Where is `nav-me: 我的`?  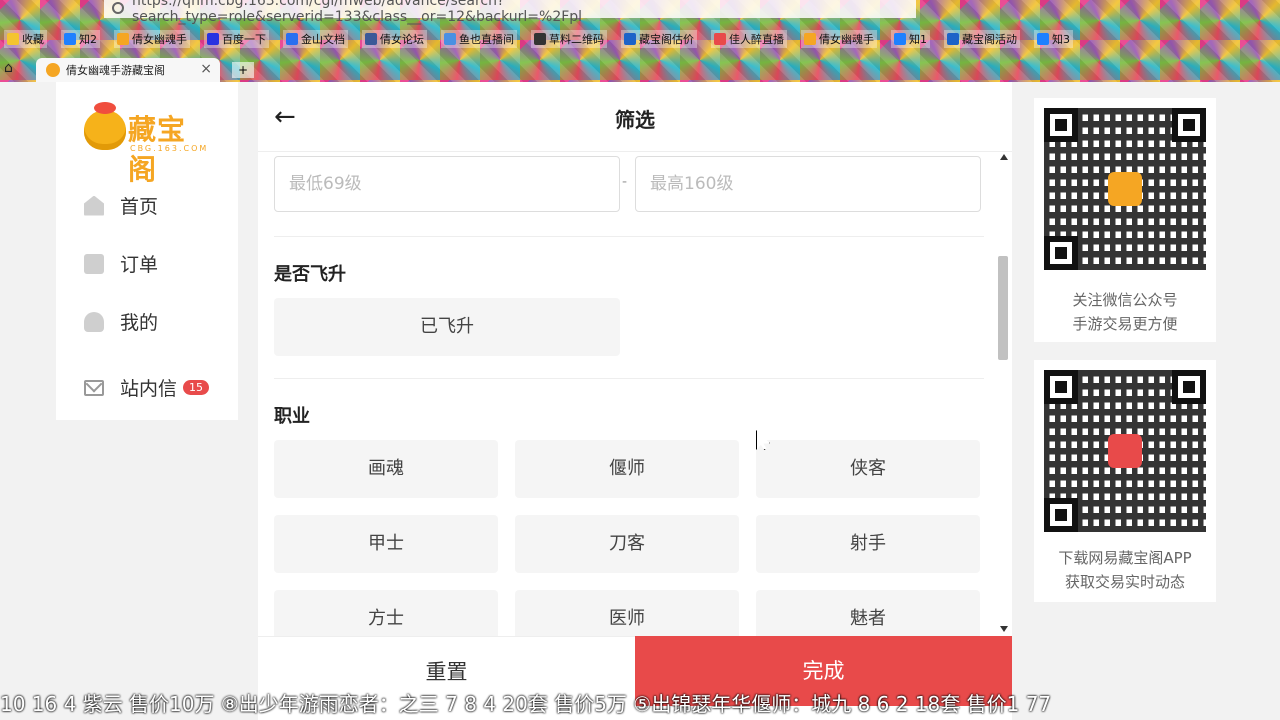
nav-me: 我的 is located at coordinates (121, 321).